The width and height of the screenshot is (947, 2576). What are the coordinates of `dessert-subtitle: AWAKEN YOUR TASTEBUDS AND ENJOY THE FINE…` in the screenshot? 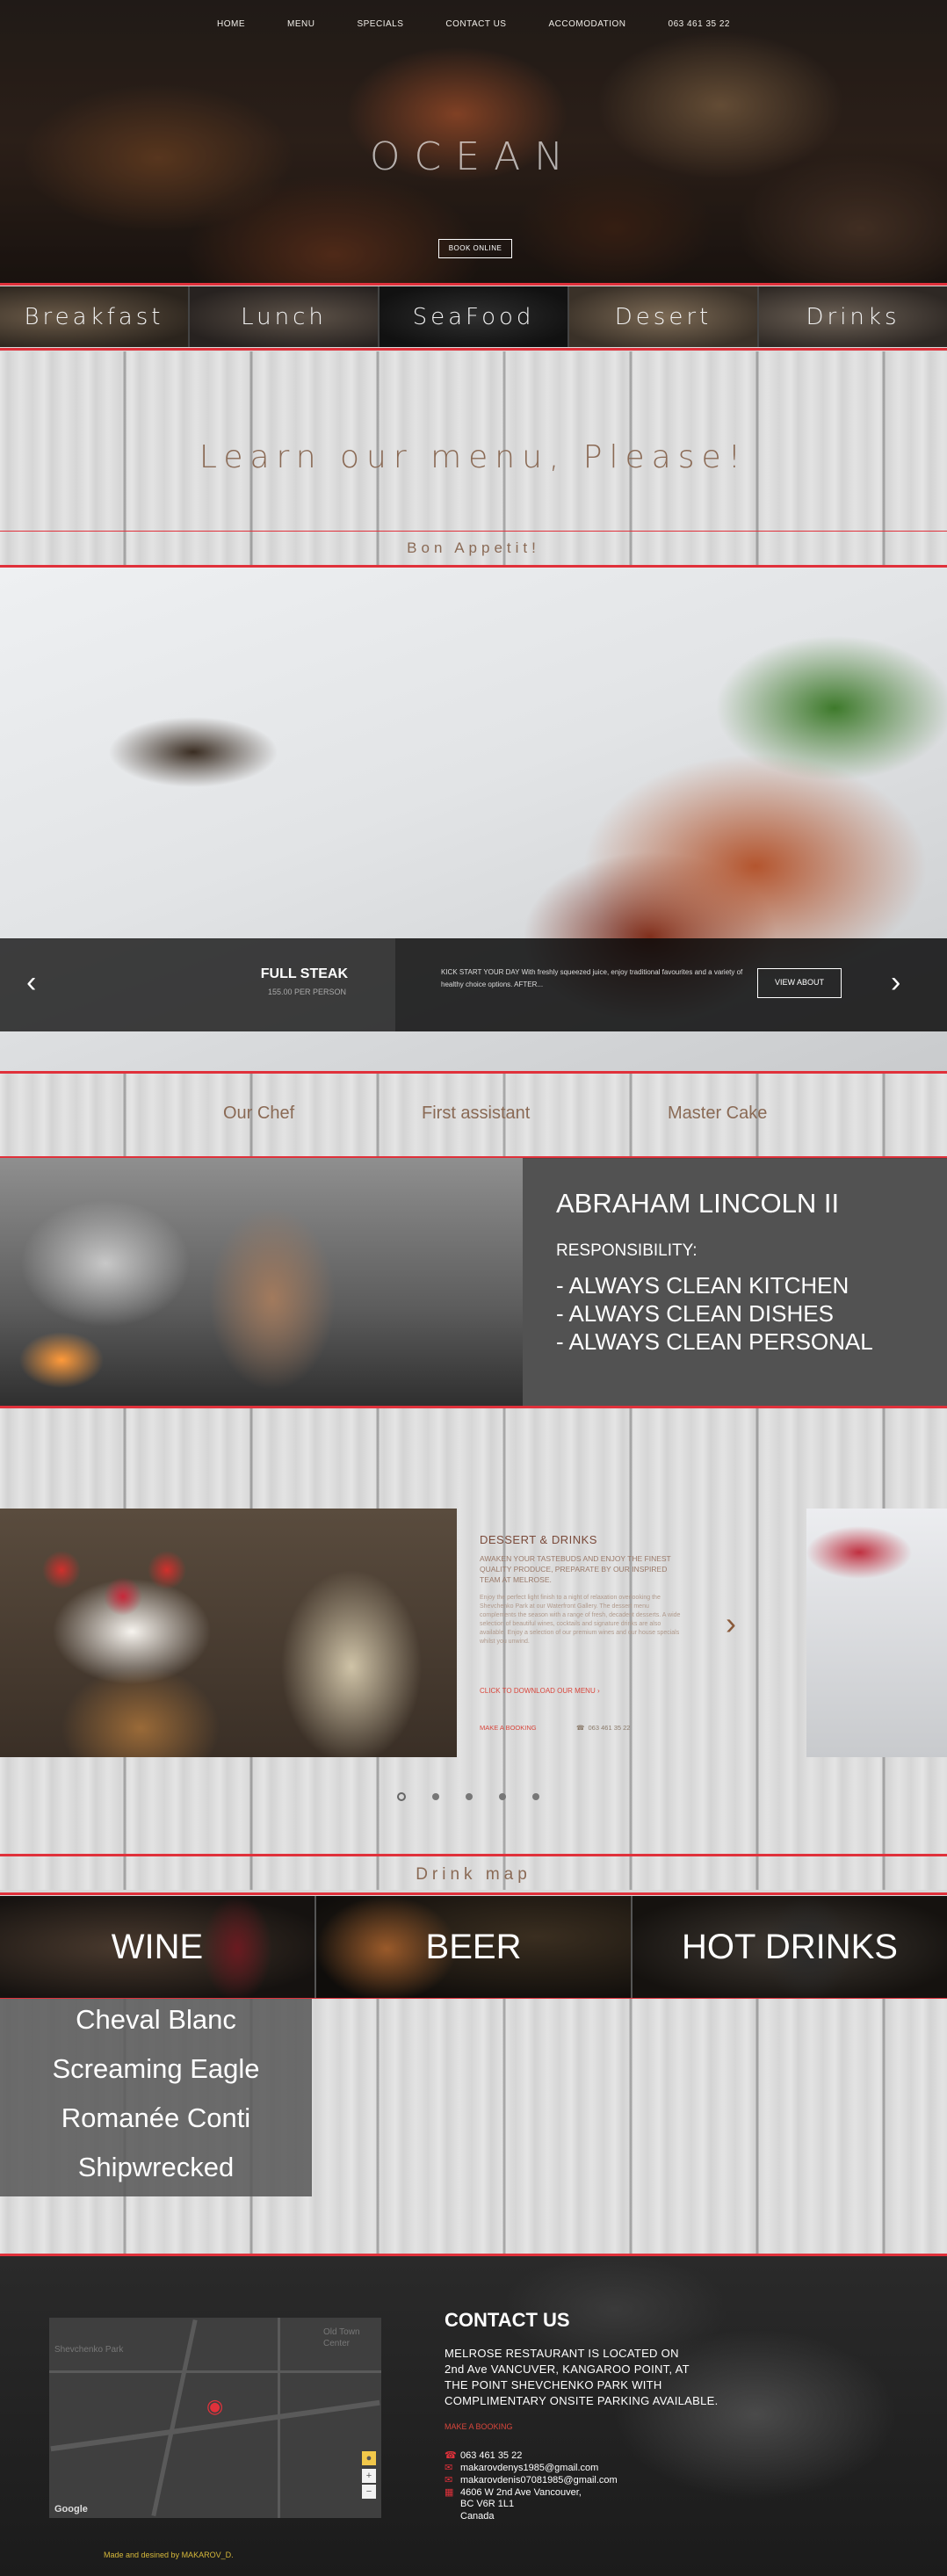 It's located at (575, 1569).